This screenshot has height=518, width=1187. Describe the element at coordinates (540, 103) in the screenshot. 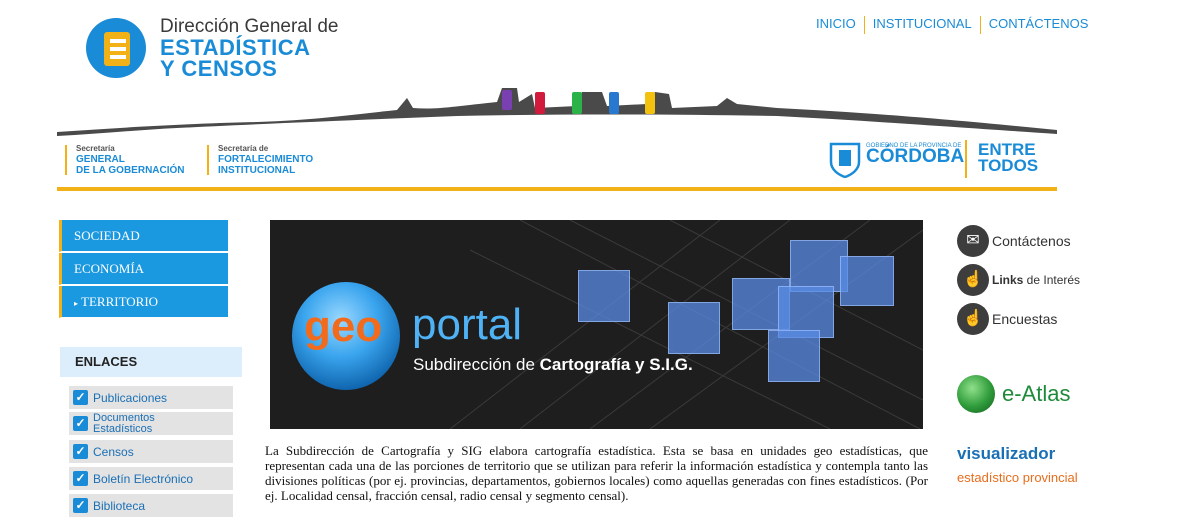

I see `skyline-red-figure` at that location.